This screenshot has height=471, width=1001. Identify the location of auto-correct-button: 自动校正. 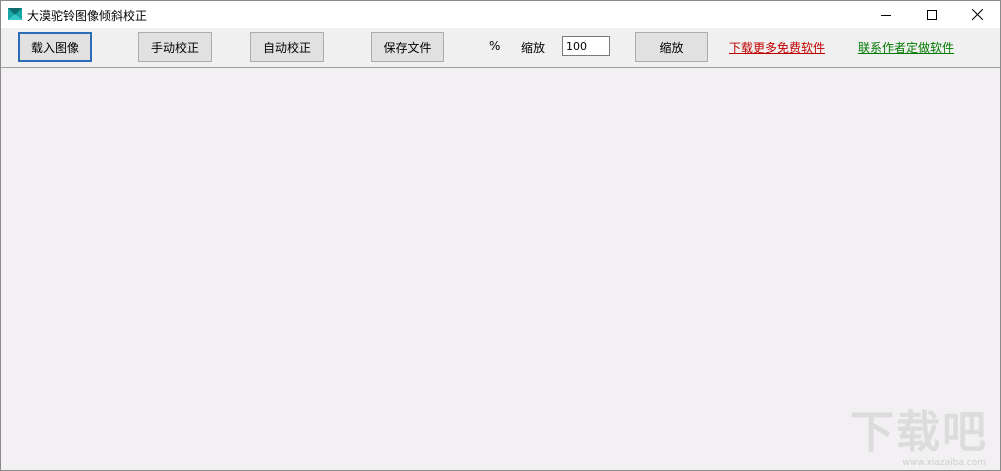
(287, 47).